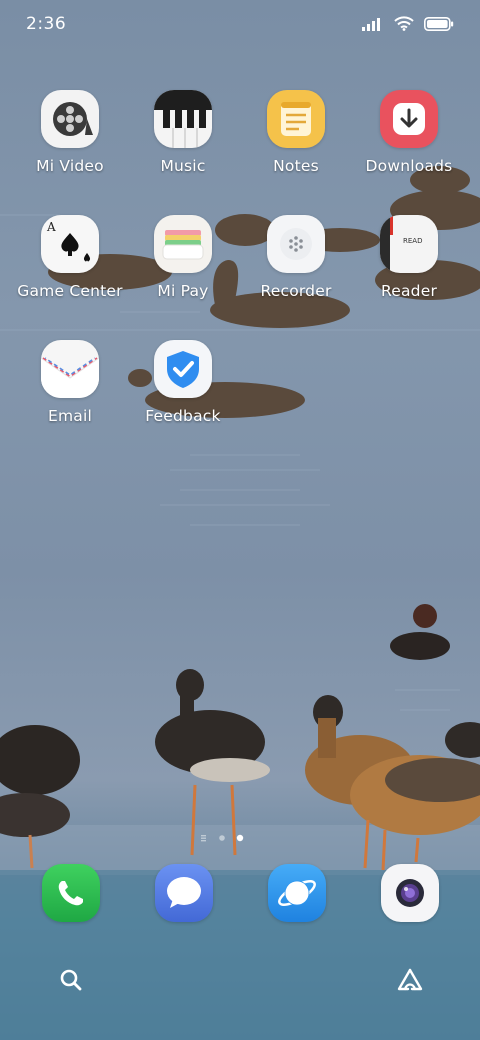 The image size is (480, 1040). I want to click on app-downloads: Downloads, so click(409, 145).